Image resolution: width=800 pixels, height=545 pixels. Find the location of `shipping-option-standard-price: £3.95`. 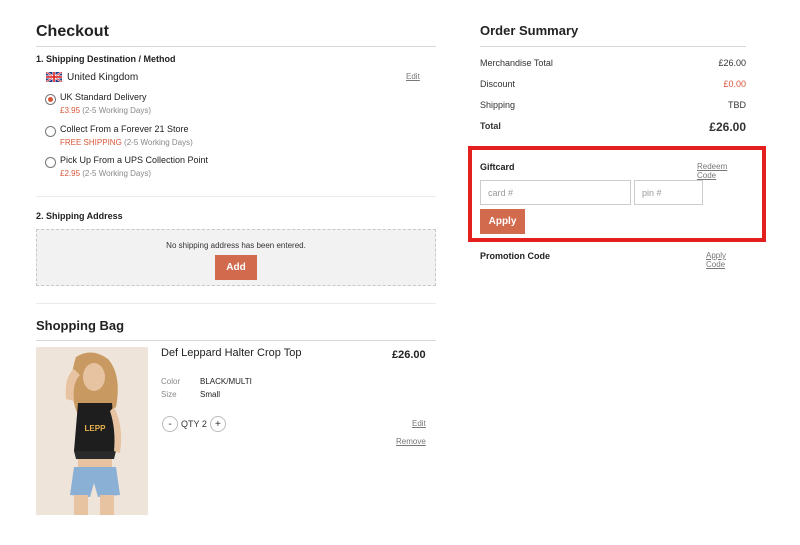

shipping-option-standard-price: £3.95 is located at coordinates (70, 110).